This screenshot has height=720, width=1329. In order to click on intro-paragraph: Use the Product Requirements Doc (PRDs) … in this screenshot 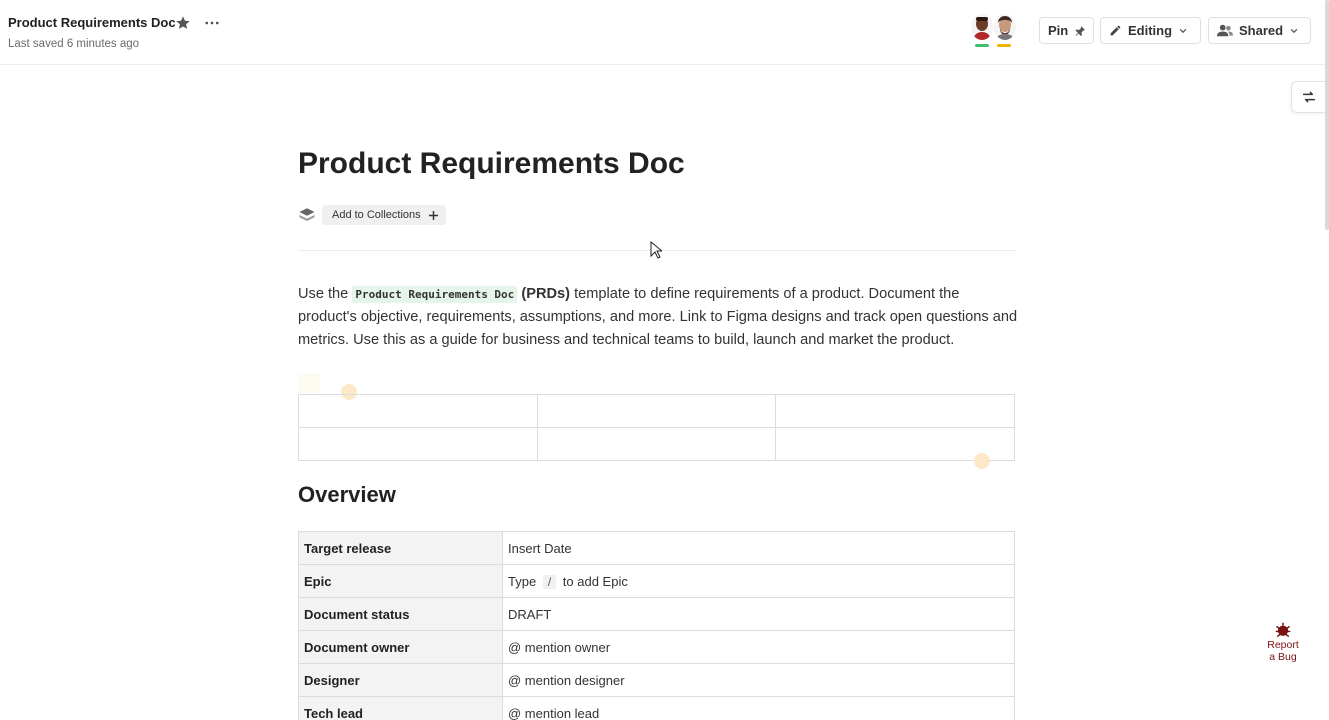, I will do `click(658, 317)`.